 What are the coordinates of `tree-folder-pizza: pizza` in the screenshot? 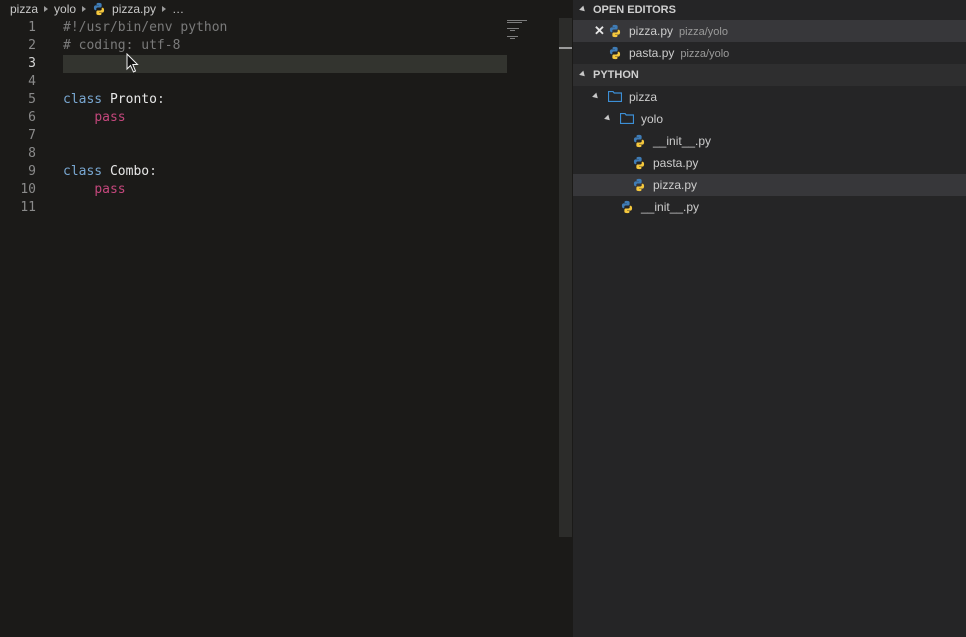 It's located at (769, 97).